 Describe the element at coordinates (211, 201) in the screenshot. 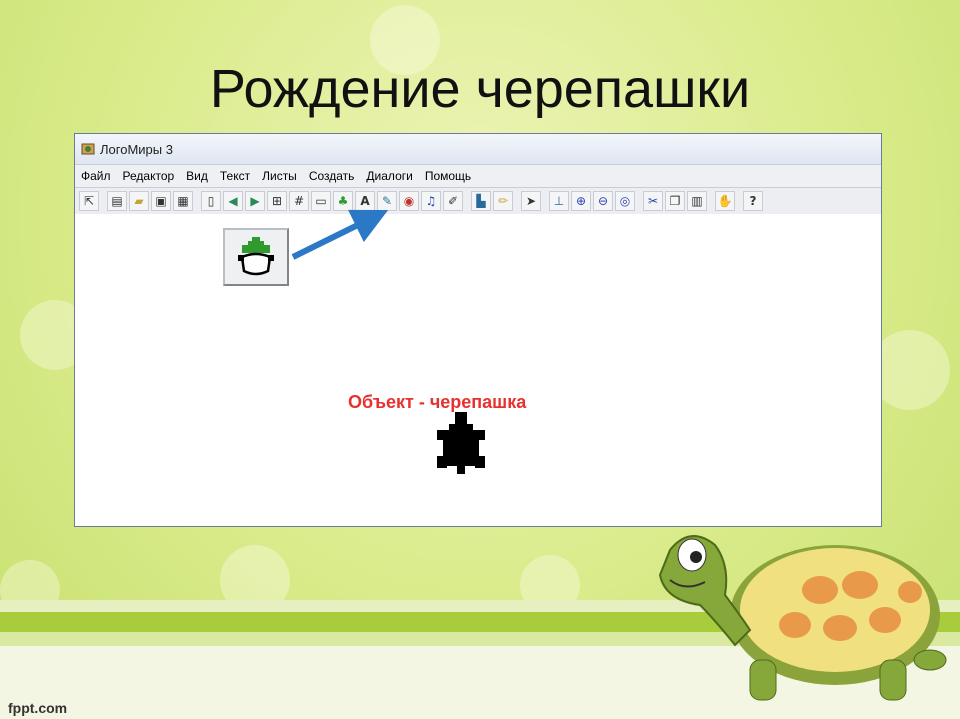

I see `new-page-icon: ▯` at that location.